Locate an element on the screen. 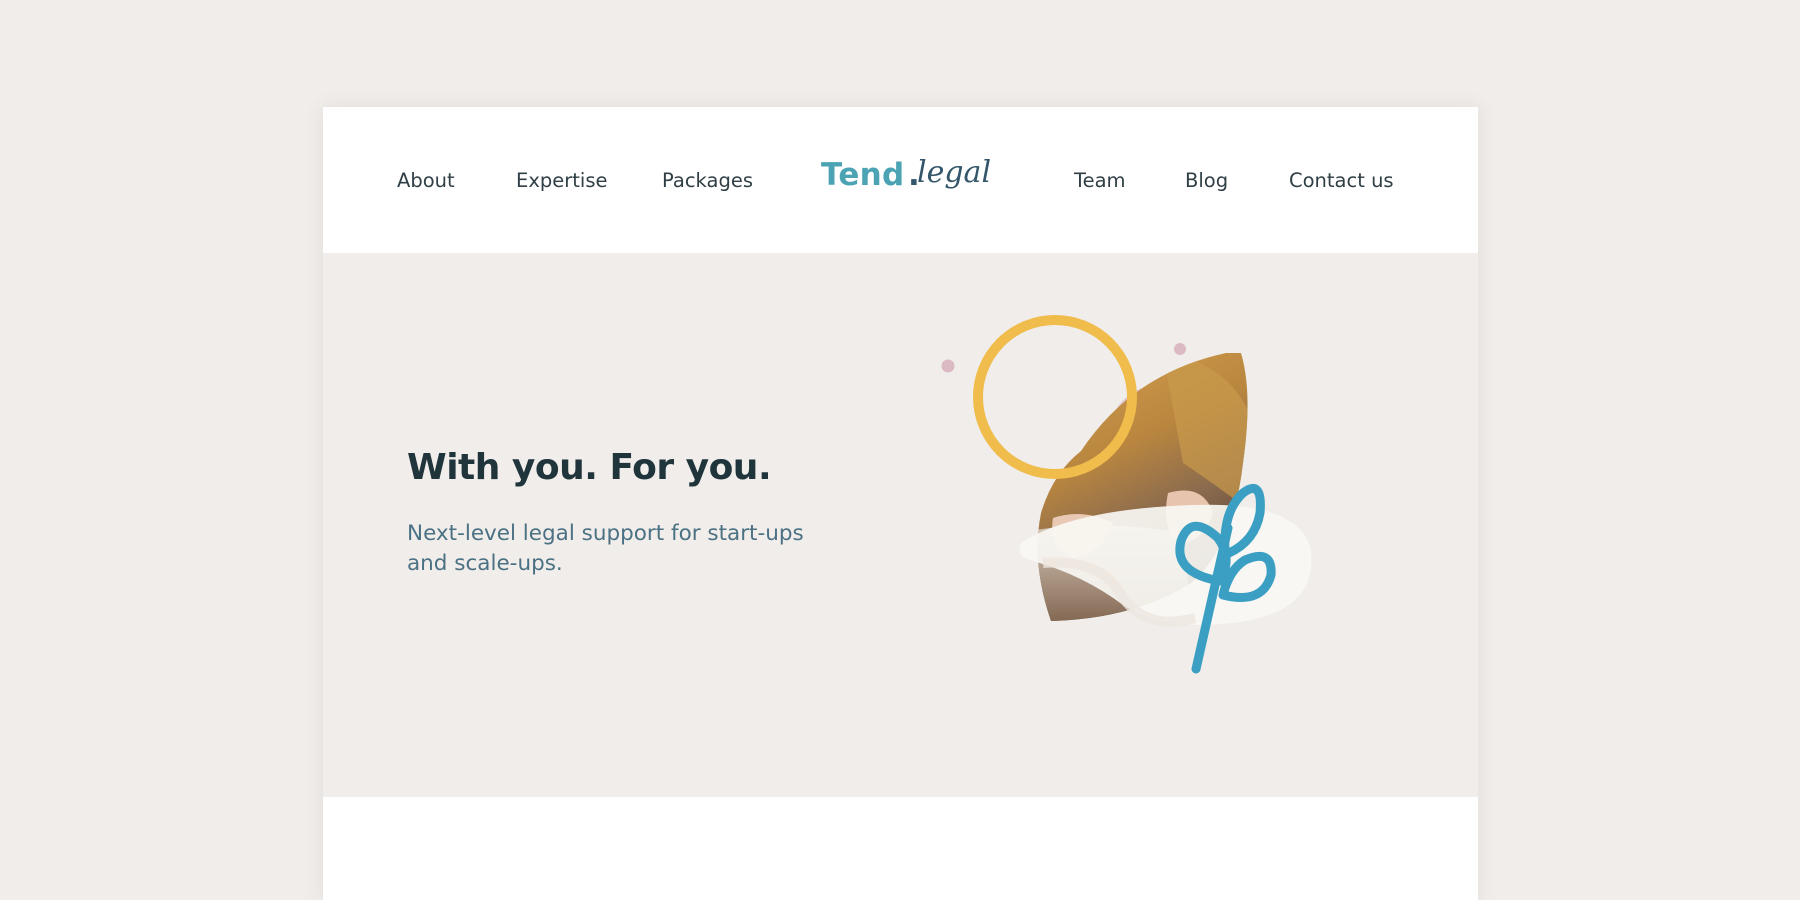  nav-link-expertise: Expertise is located at coordinates (561, 181).